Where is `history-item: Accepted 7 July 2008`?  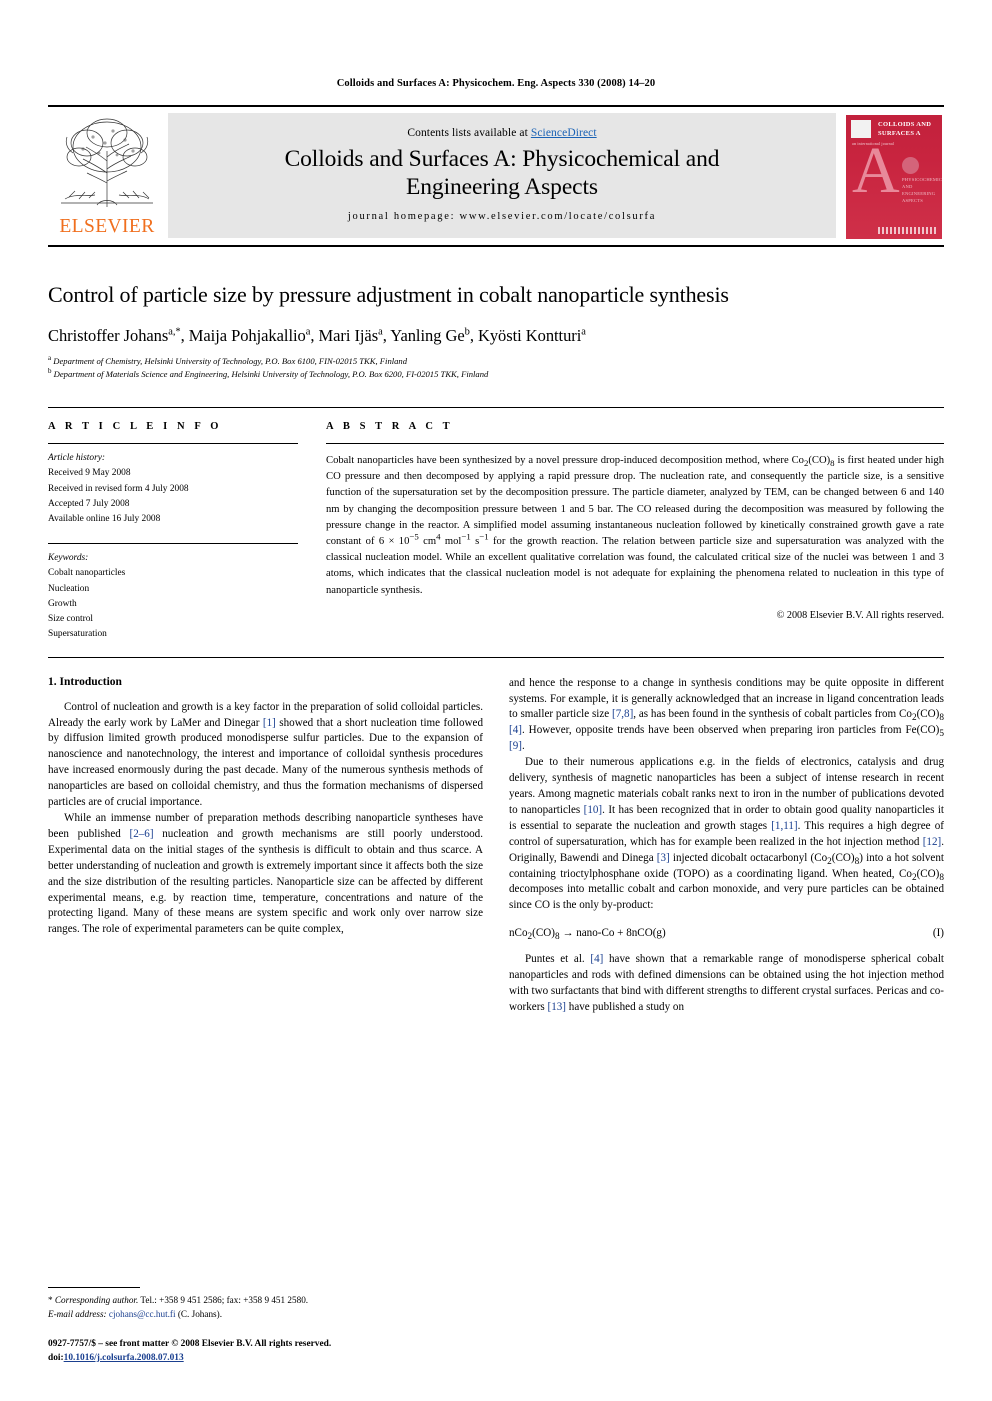
history-item: Accepted 7 July 2008 is located at coordinates (89, 503).